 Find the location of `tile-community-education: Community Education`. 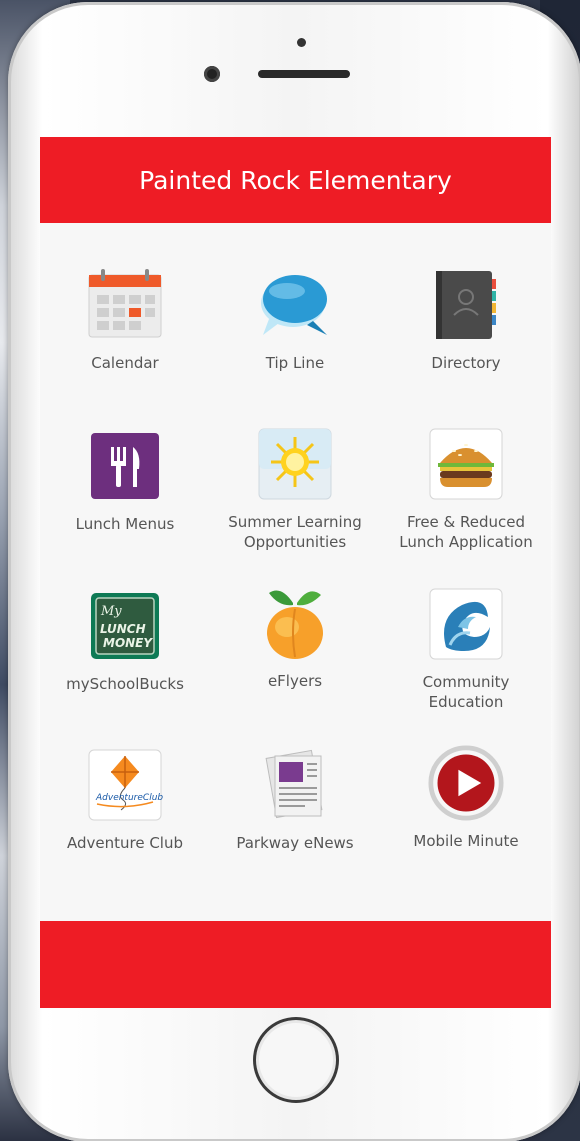

tile-community-education: Community Education is located at coordinates (466, 649).